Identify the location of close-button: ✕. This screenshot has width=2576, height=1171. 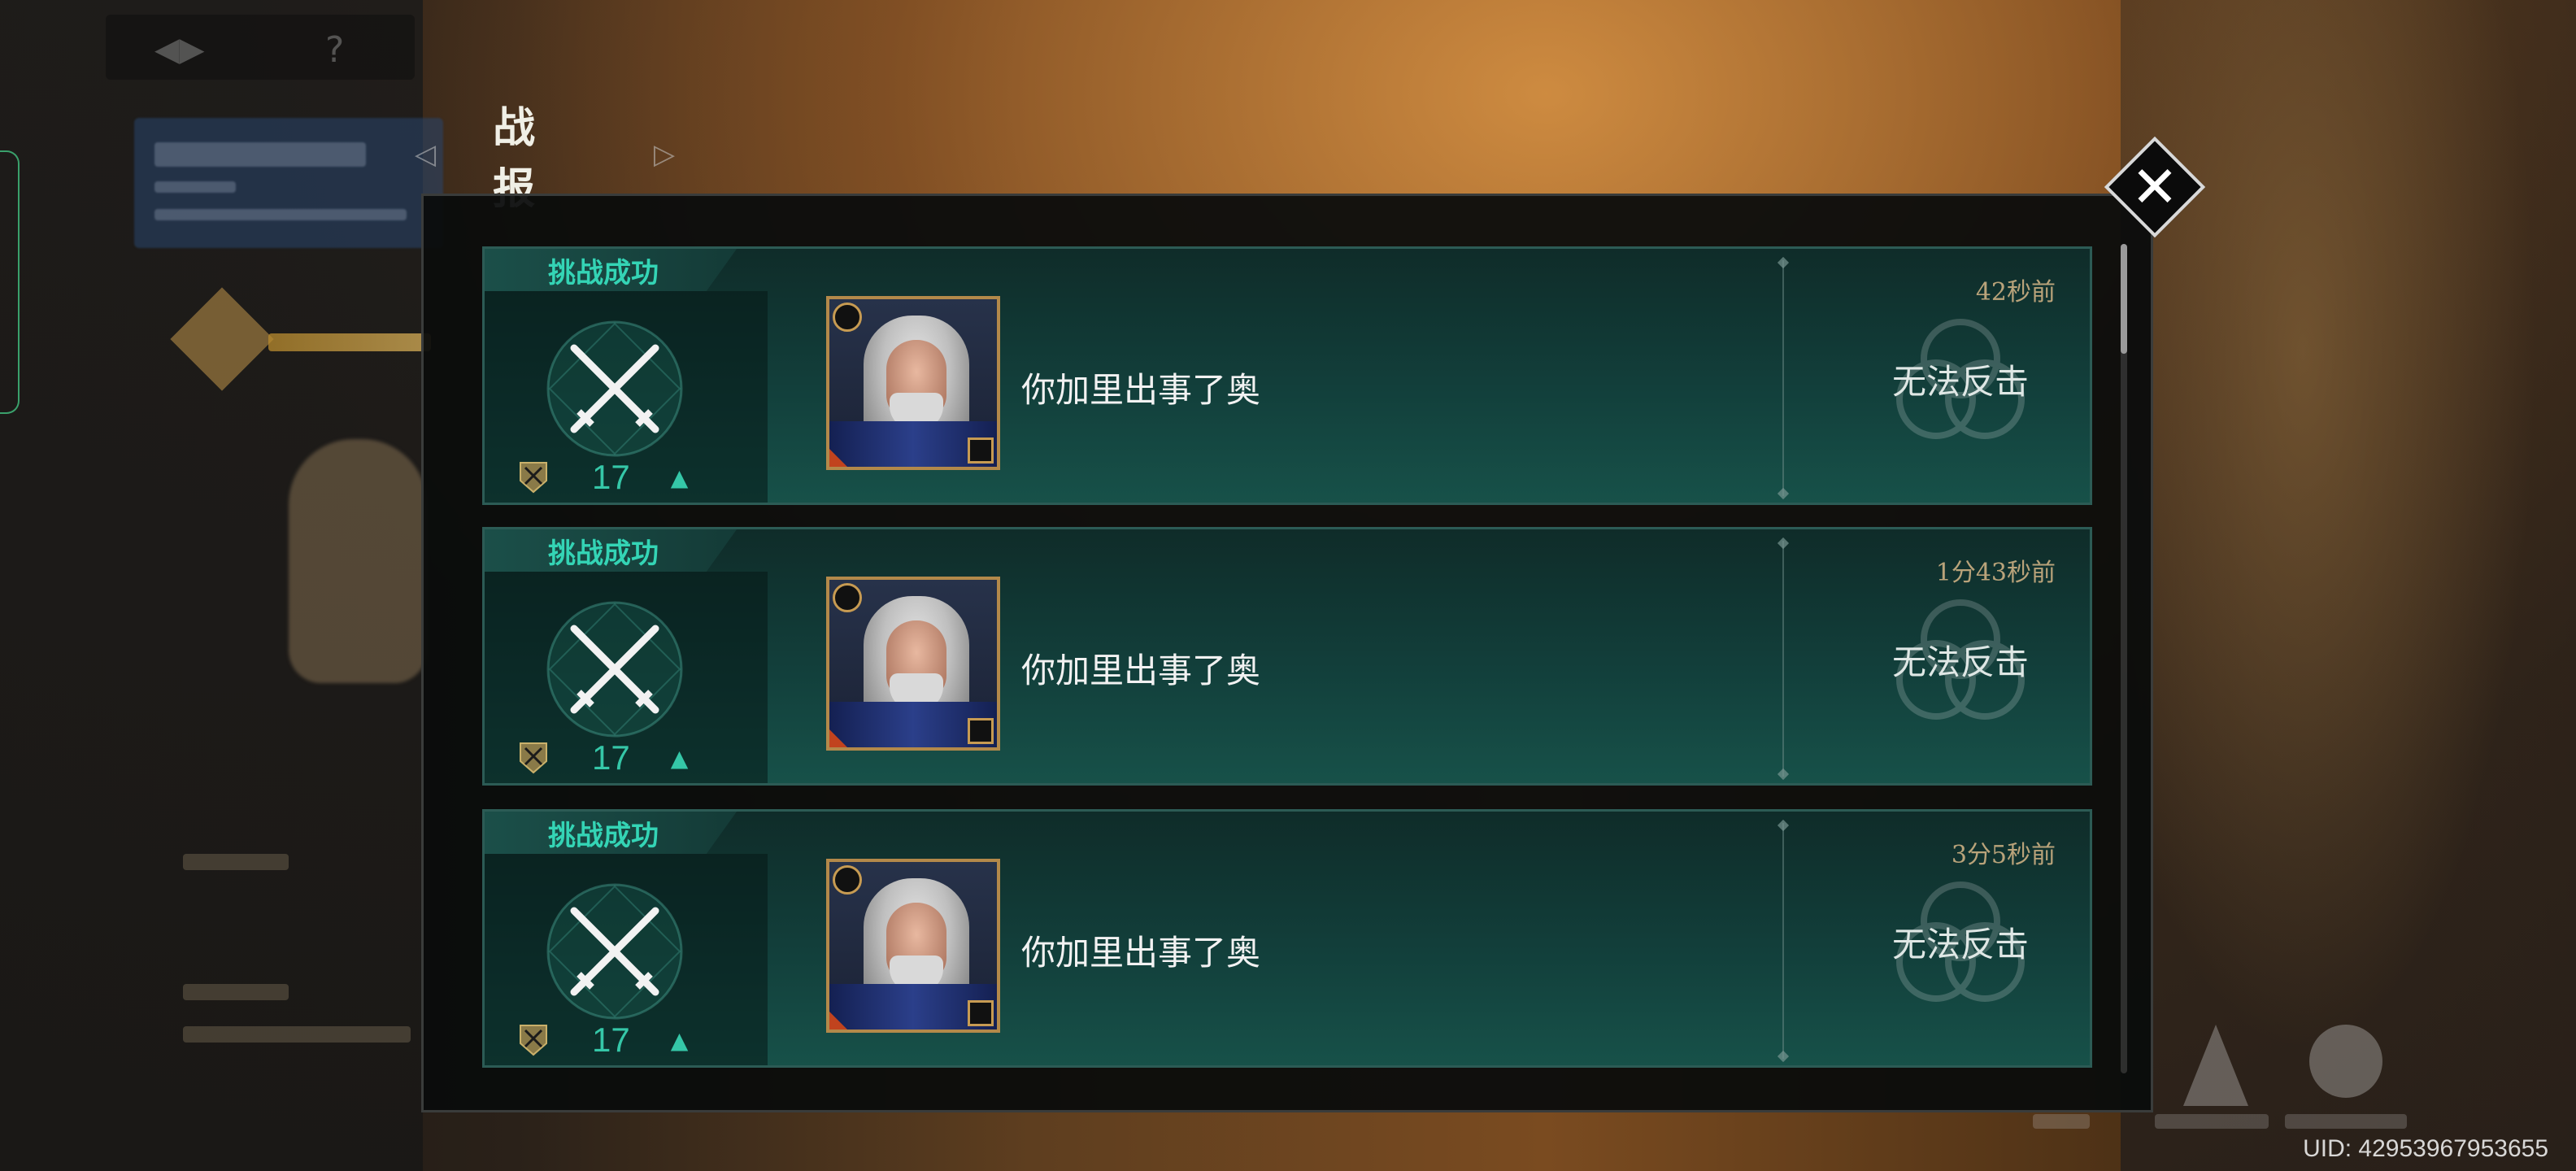
(2155, 187).